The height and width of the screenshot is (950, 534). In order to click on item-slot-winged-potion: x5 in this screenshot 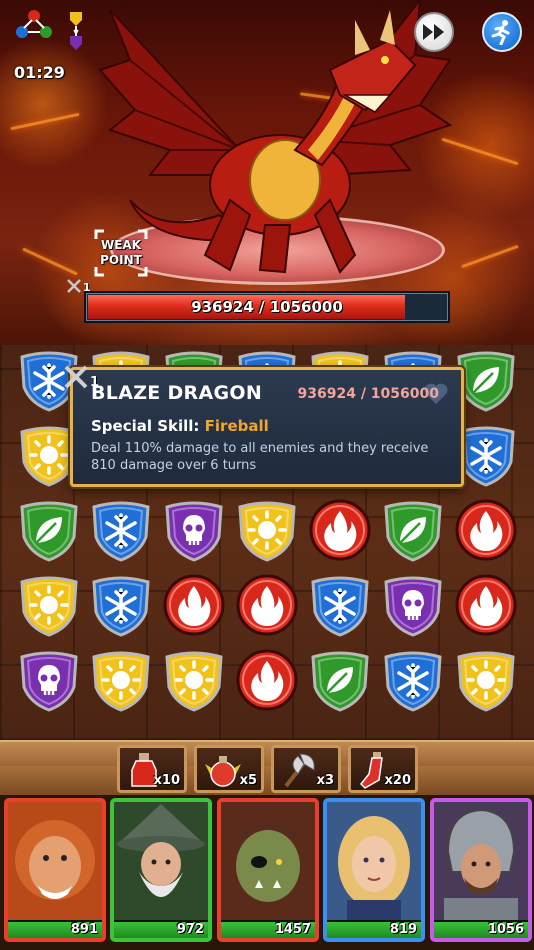, I will do `click(229, 769)`.